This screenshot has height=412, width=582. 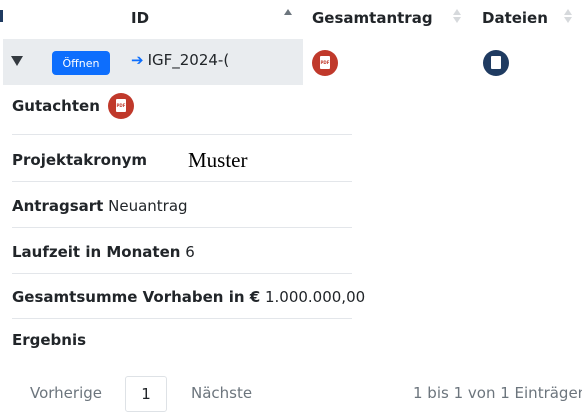 I want to click on table-header: ID Gesamtantrag Dateien, so click(x=291, y=17).